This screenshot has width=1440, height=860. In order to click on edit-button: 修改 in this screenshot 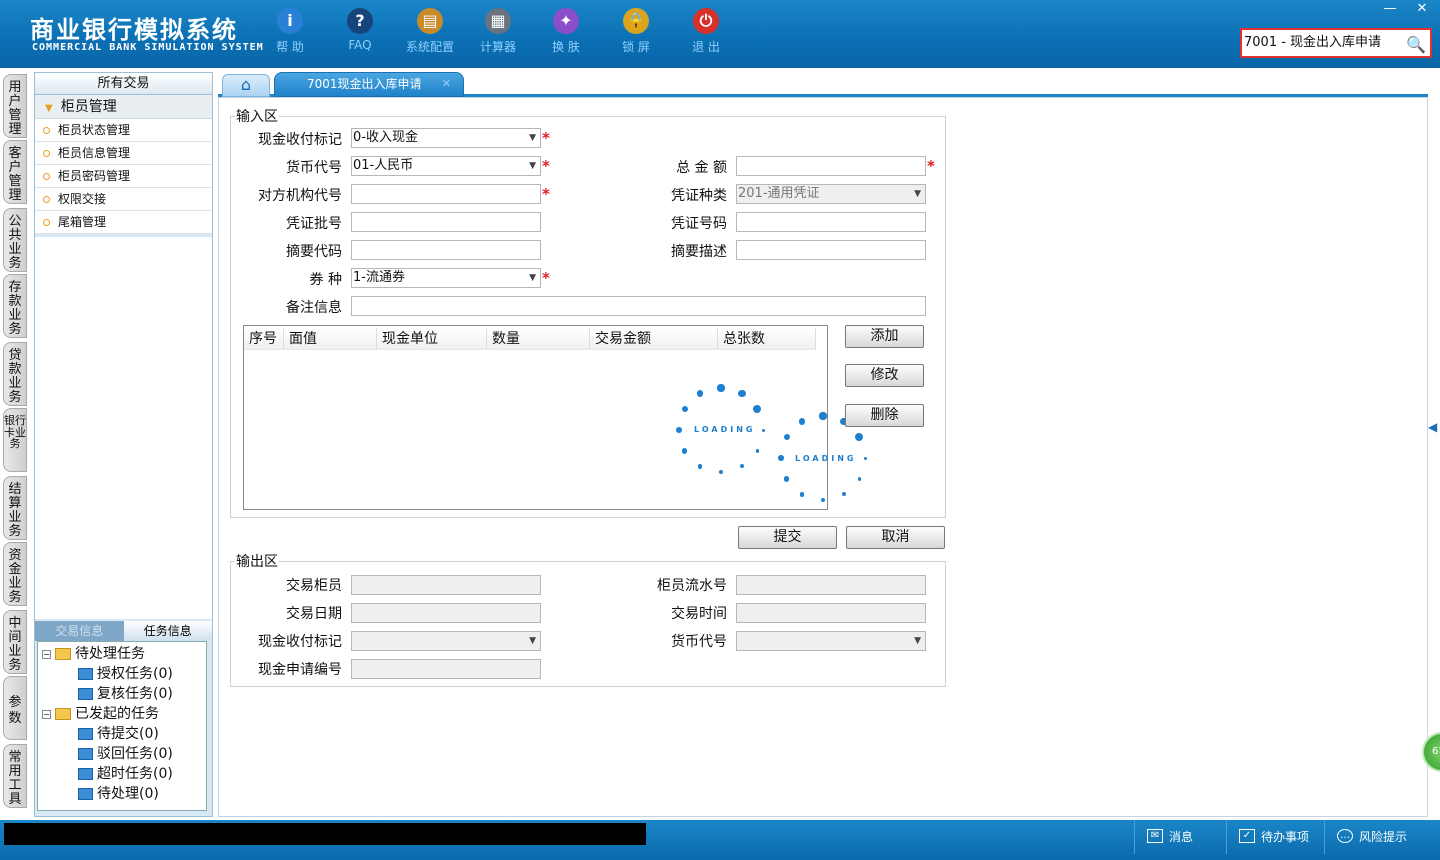, I will do `click(884, 375)`.